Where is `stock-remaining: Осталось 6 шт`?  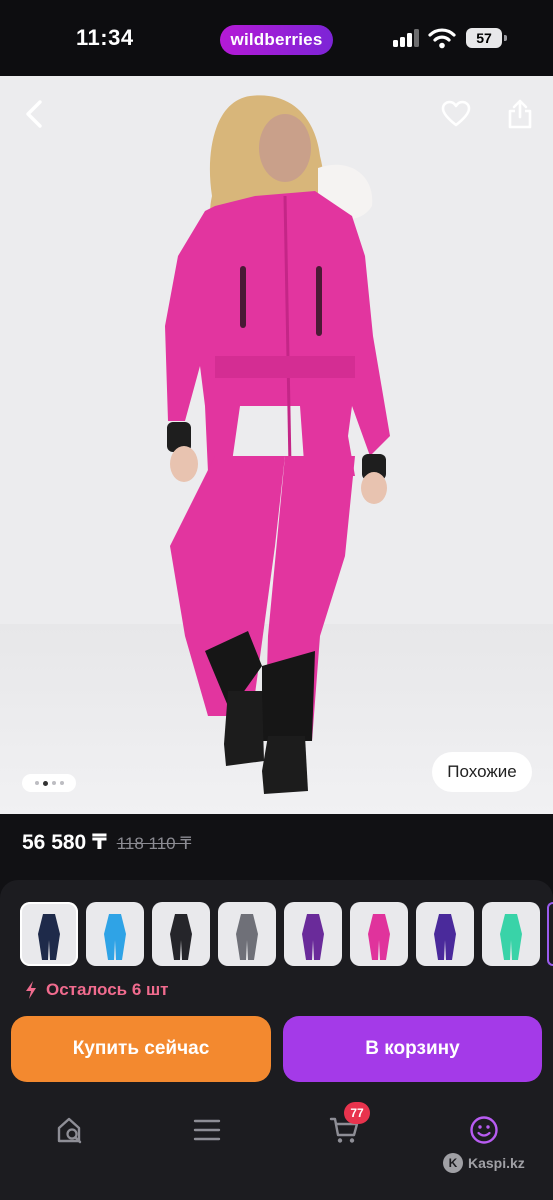 stock-remaining: Осталось 6 шт is located at coordinates (96, 990).